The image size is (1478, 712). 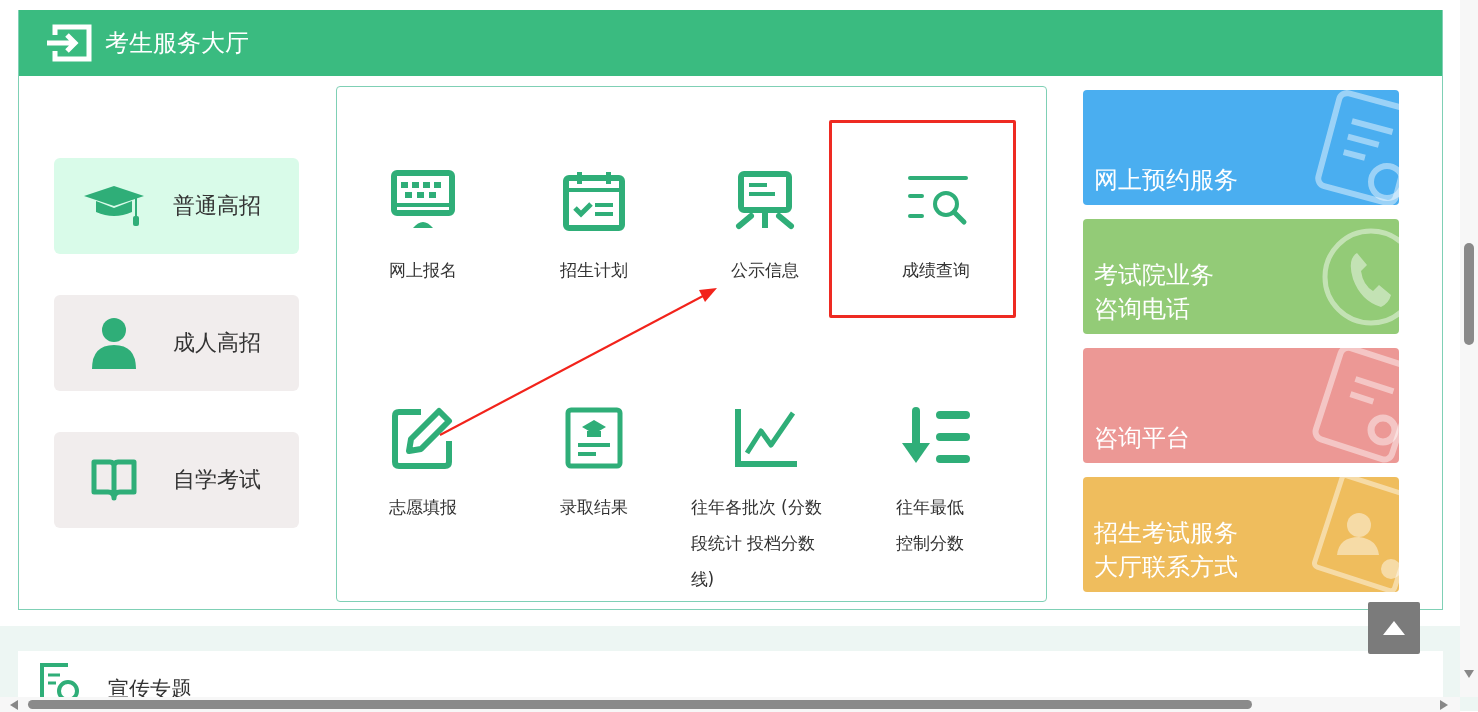 I want to click on service-link: 志愿填报, so click(x=422, y=507).